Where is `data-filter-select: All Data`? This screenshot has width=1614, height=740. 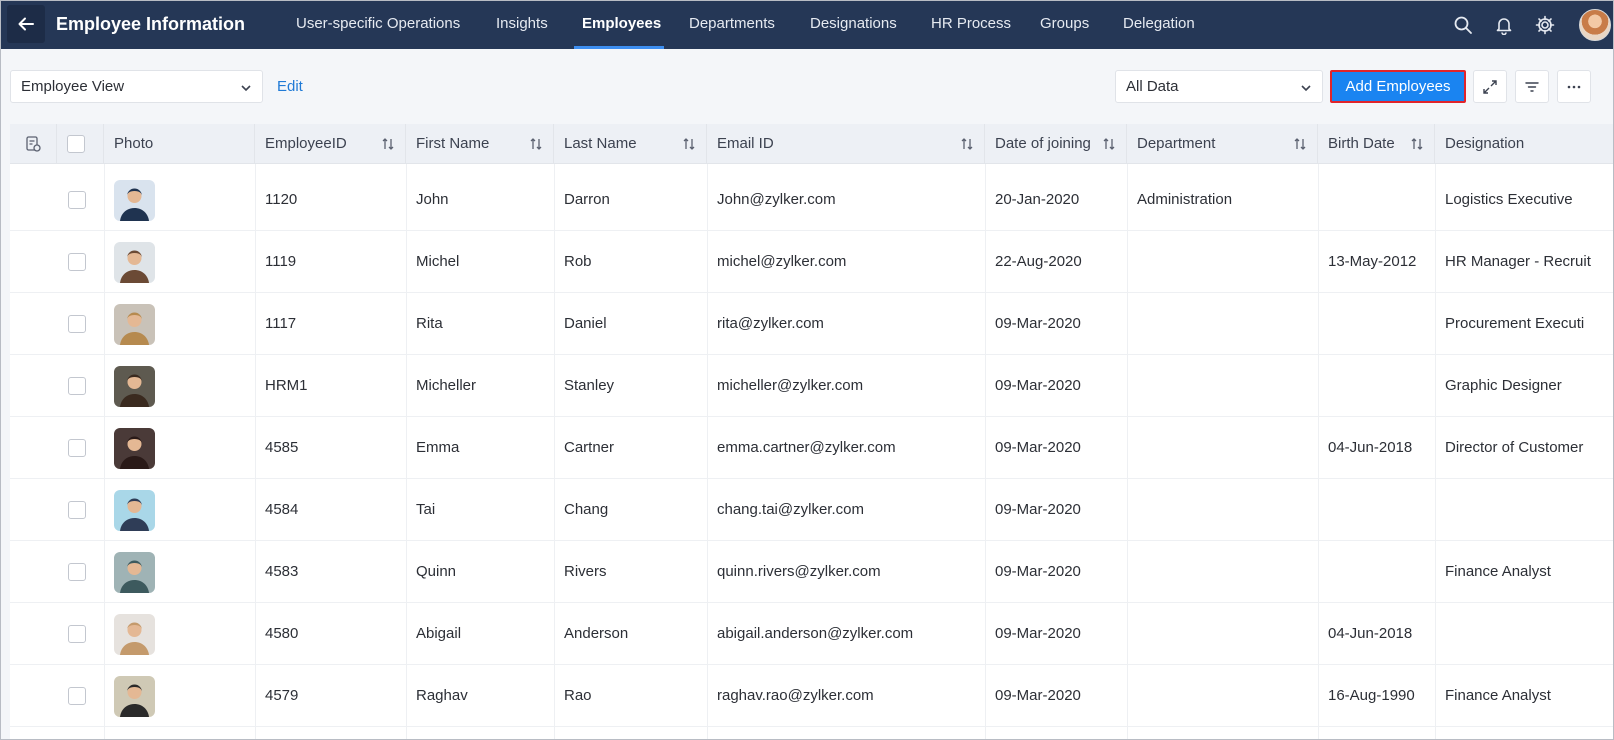
data-filter-select: All Data is located at coordinates (1219, 86).